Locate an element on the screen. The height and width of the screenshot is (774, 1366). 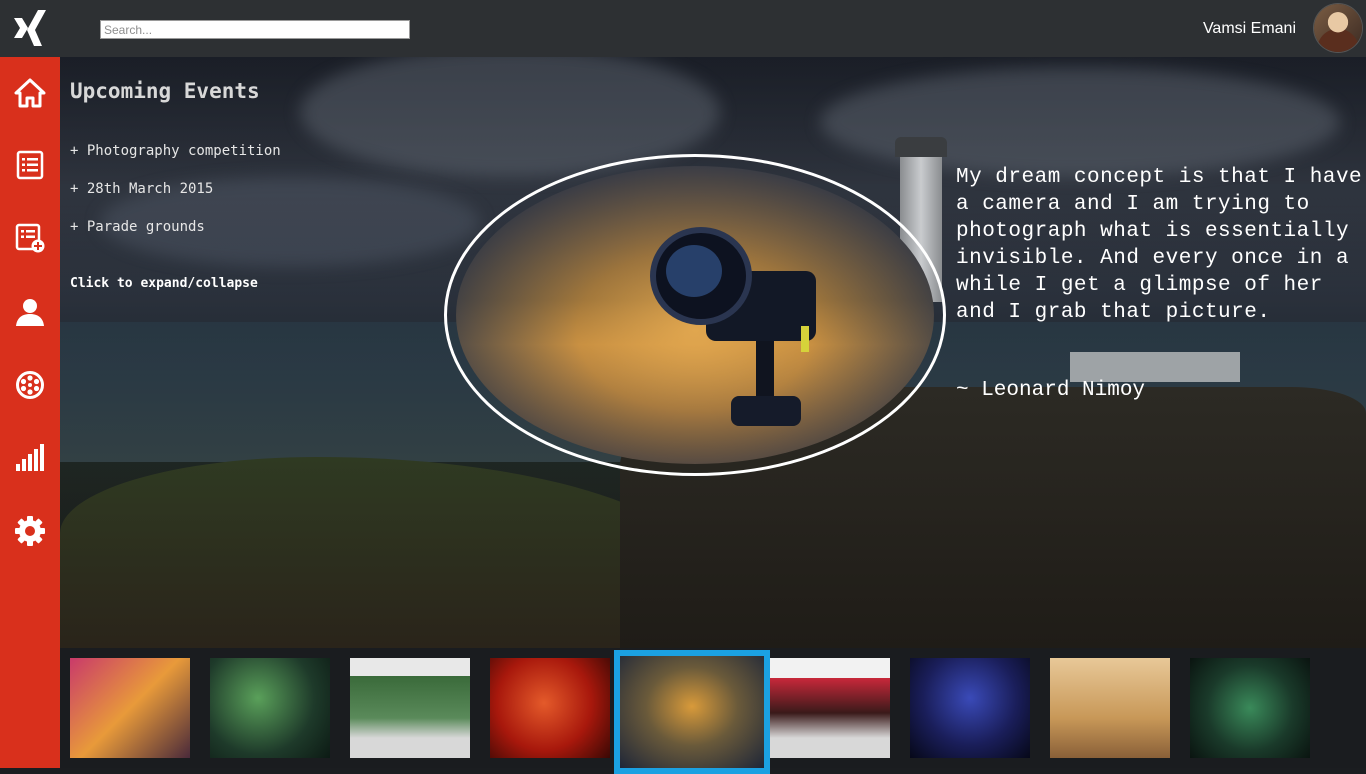
chess-thumb is located at coordinates (1110, 708).